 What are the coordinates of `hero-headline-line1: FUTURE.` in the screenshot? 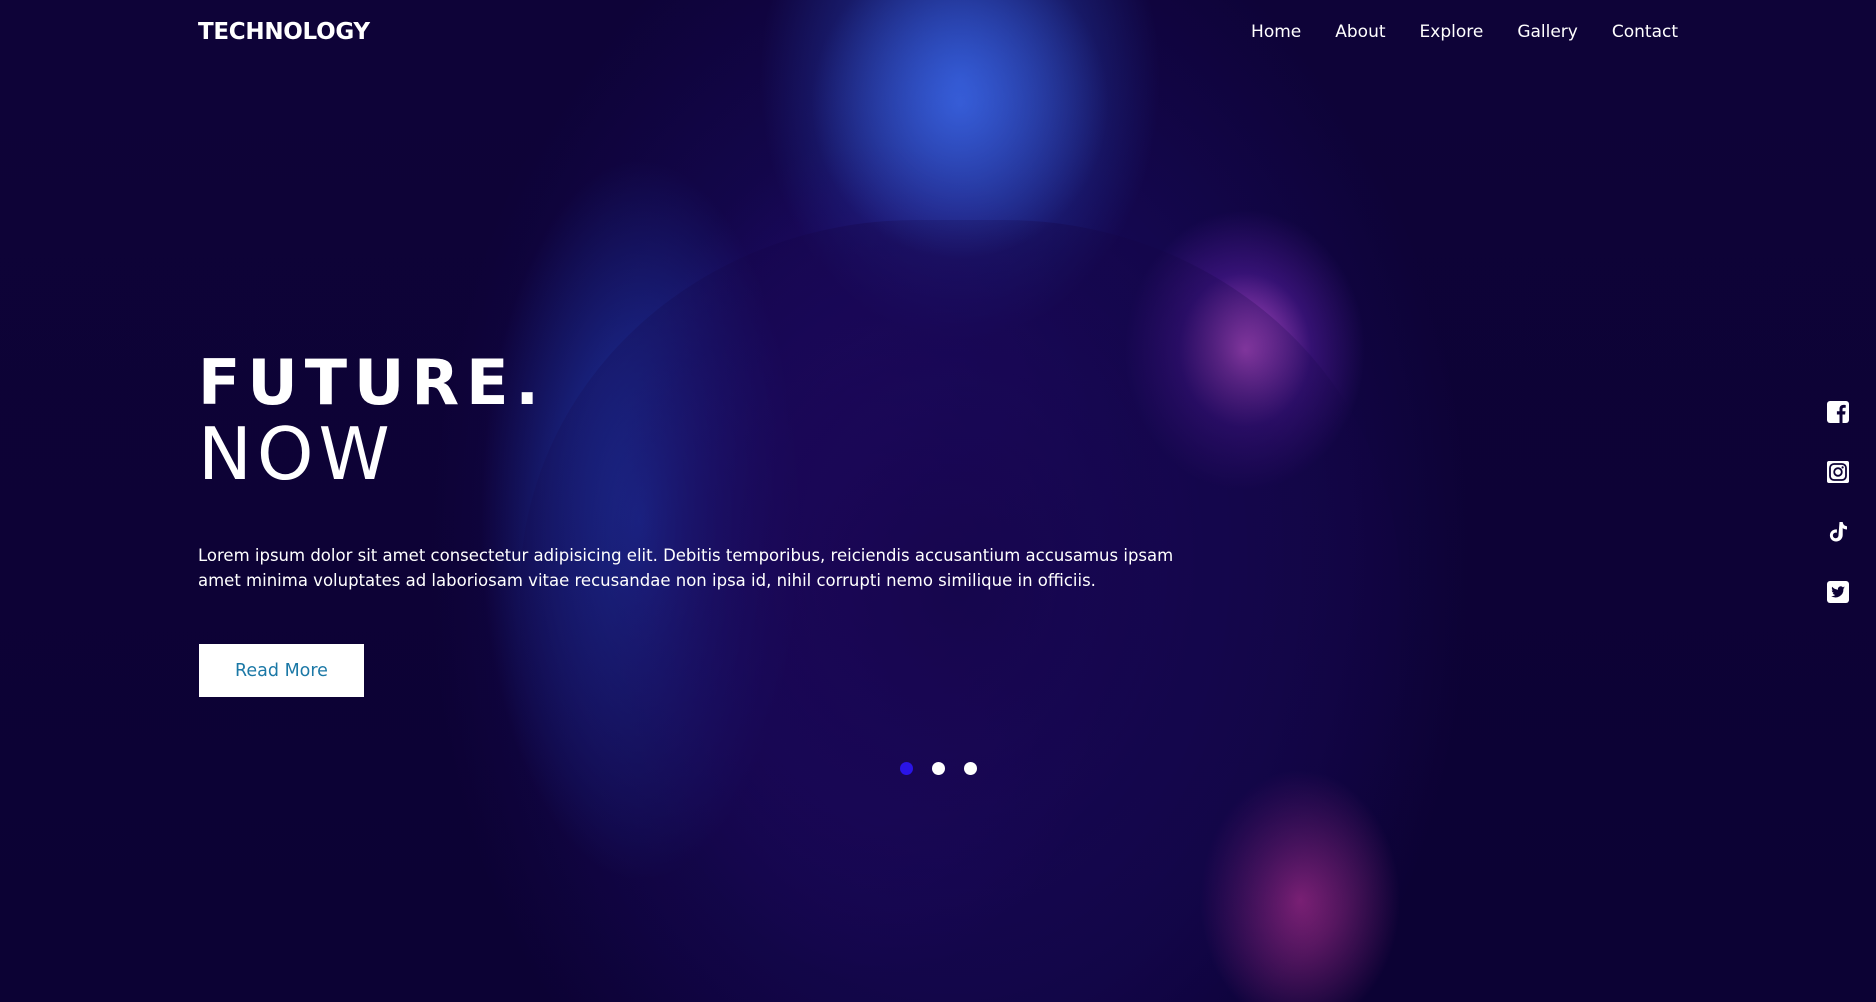 It's located at (372, 382).